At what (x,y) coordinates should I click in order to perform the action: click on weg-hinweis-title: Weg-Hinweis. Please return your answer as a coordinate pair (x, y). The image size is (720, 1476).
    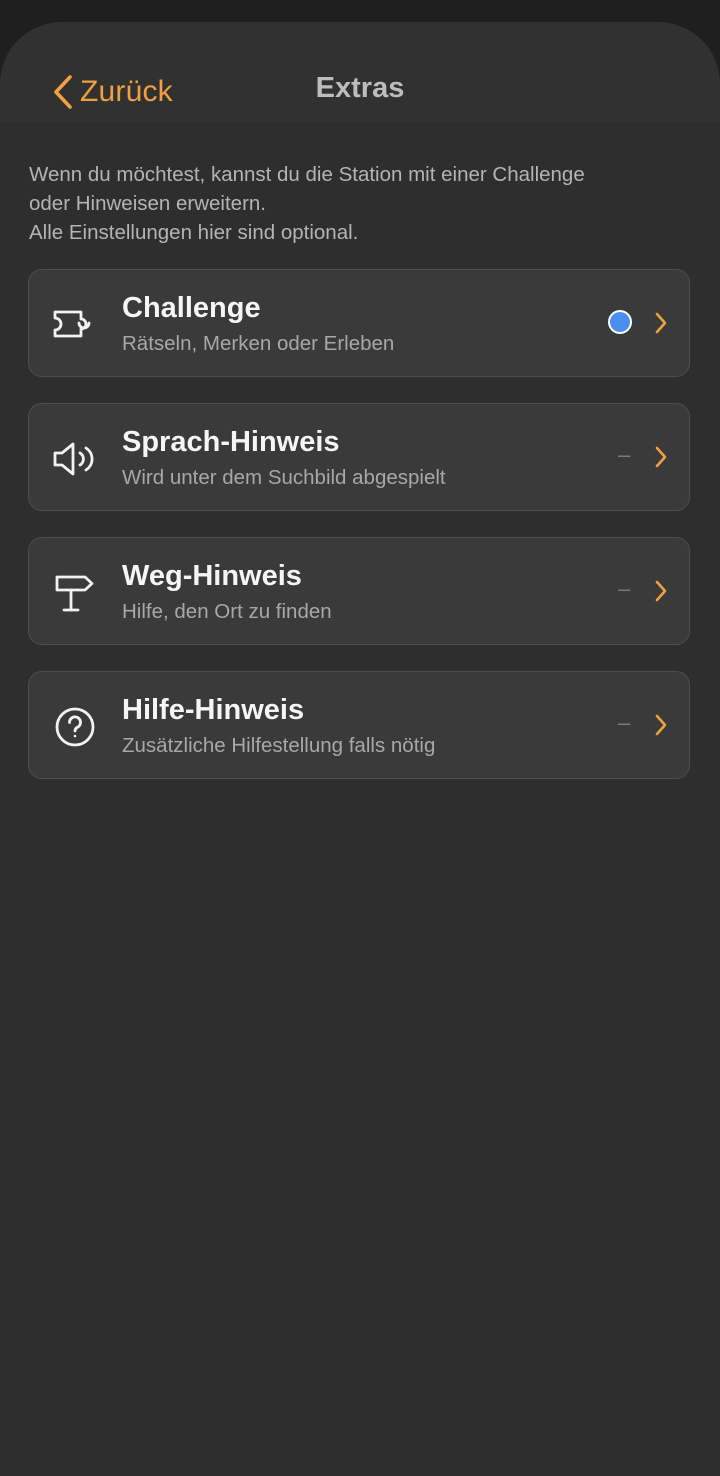
    Looking at the image, I should click on (212, 576).